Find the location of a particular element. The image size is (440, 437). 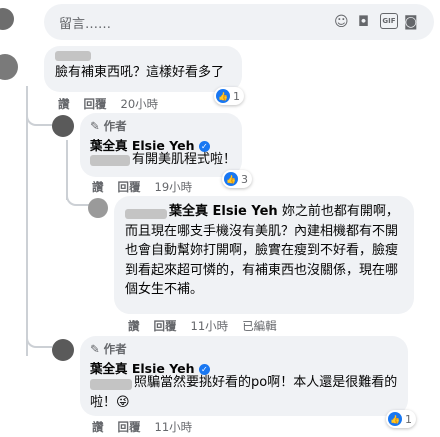

comment-actions-4: 讚 回覆 11小時 is located at coordinates (147, 427).